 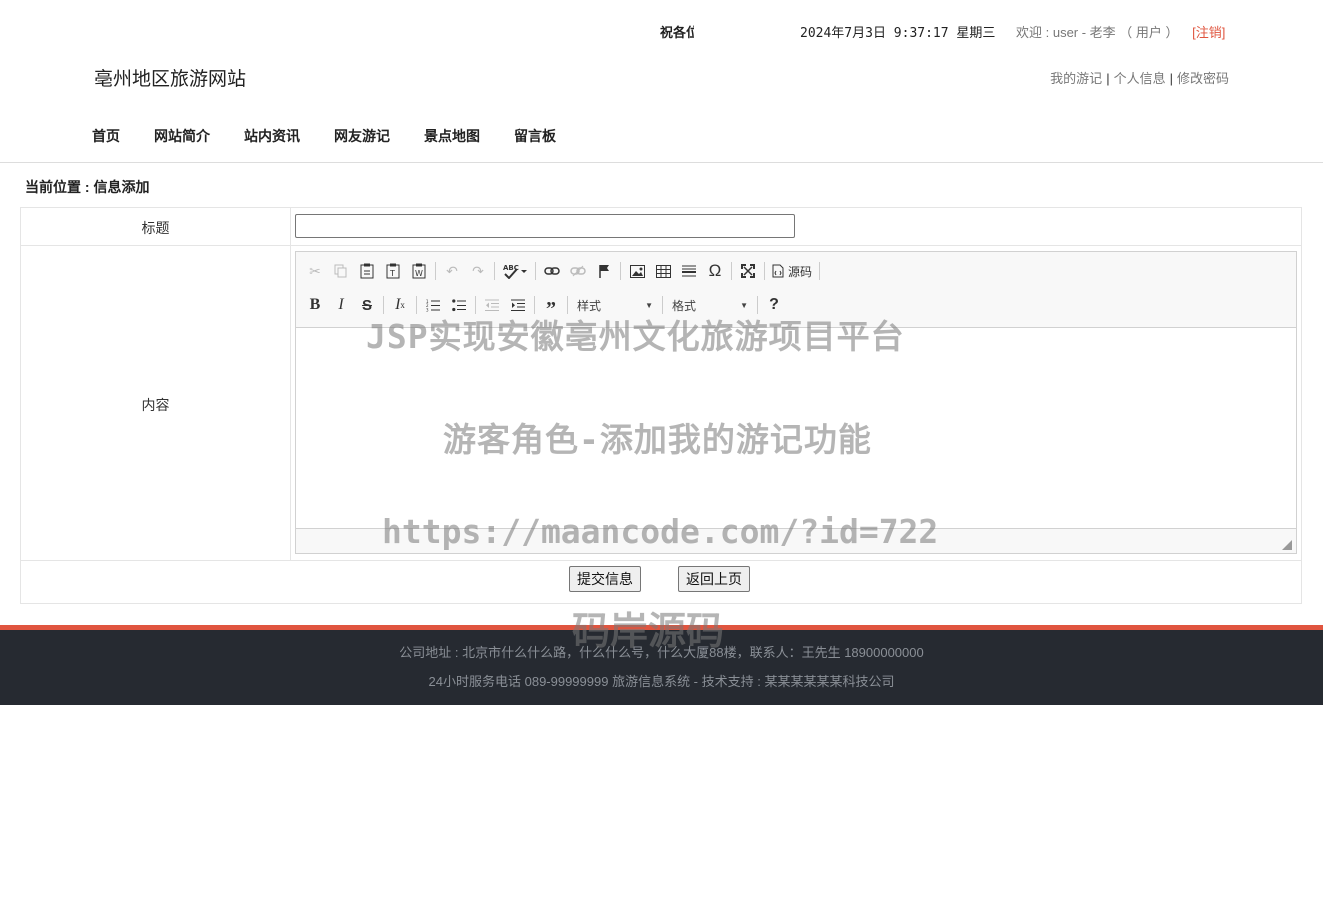 What do you see at coordinates (1287, 545) in the screenshot?
I see `resize-handle-icon` at bounding box center [1287, 545].